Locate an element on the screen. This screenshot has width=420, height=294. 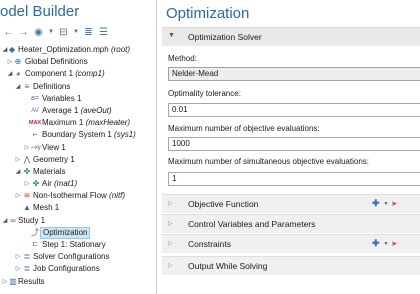
tree-item-boundary-system: ⌐ Boundary System 1 (sys1) is located at coordinates (78, 135).